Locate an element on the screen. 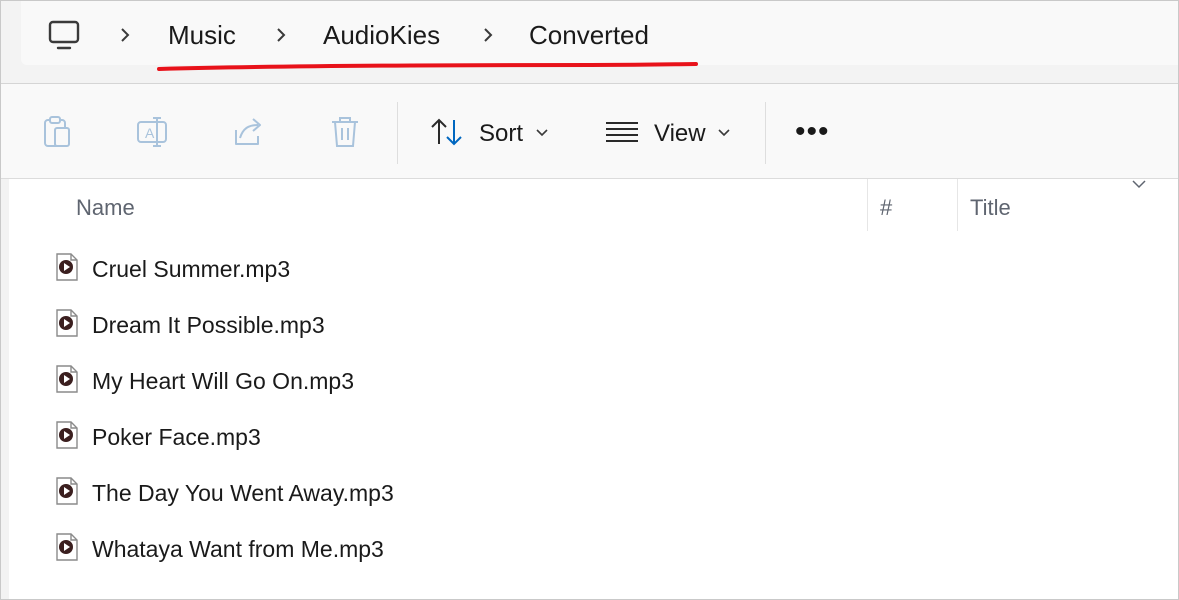 The width and height of the screenshot is (1179, 600). navigation-pane-edge is located at coordinates (5, 389).